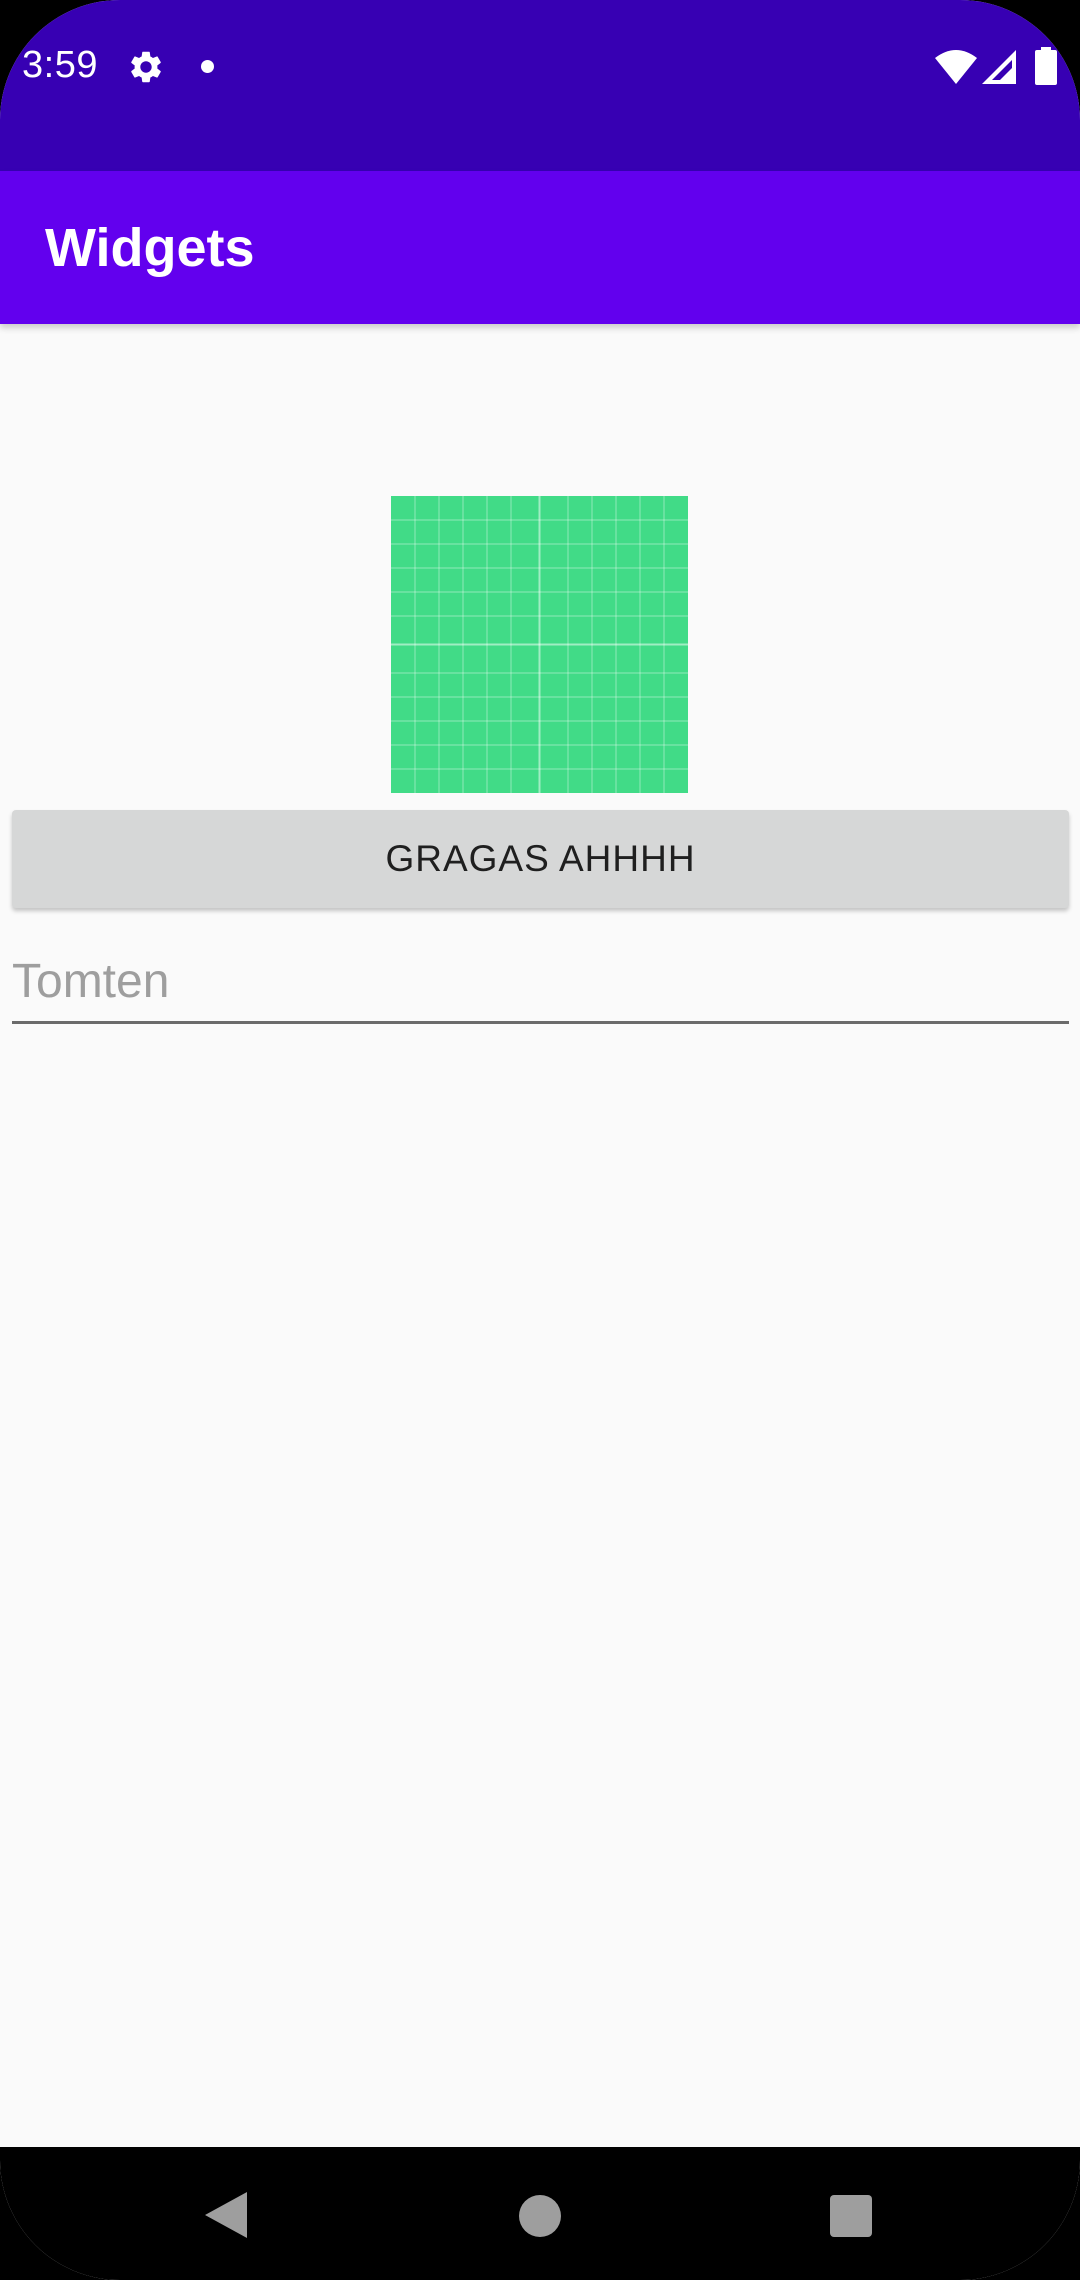 The image size is (1080, 2280). I want to click on signal-icon, so click(999, 67).